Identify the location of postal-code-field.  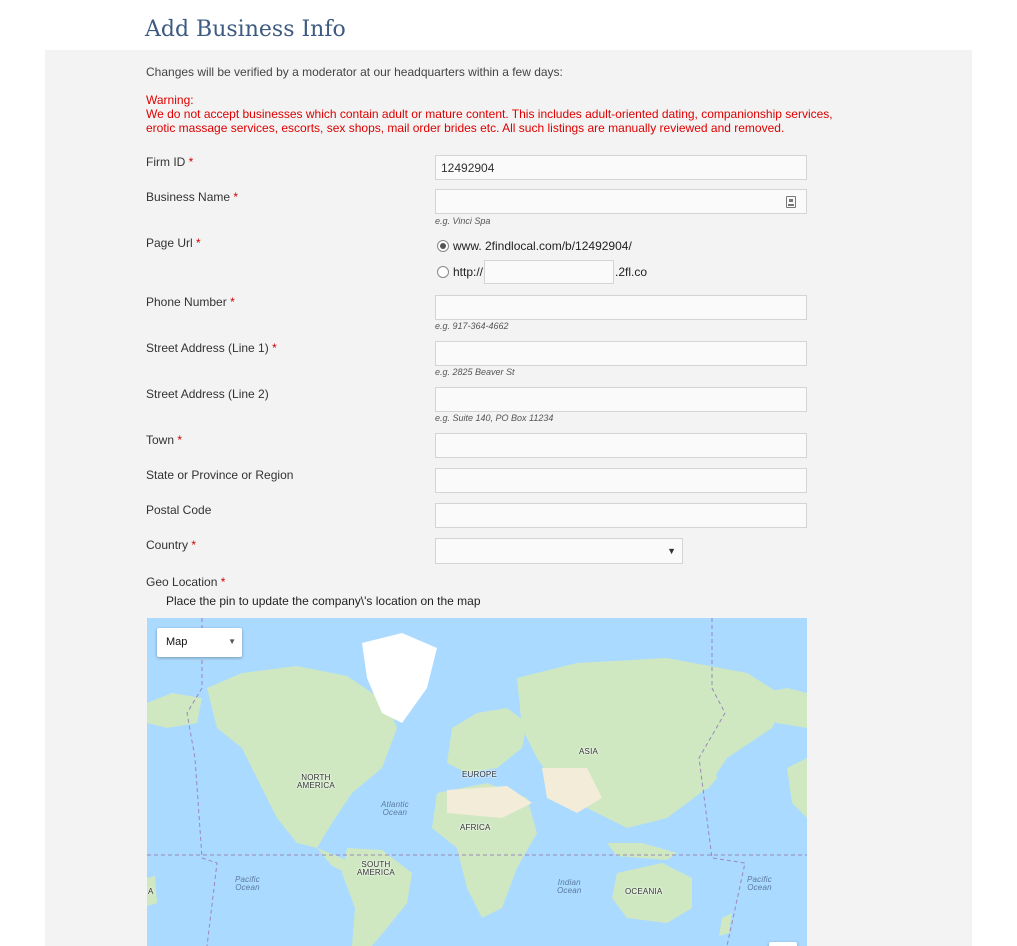
(621, 515).